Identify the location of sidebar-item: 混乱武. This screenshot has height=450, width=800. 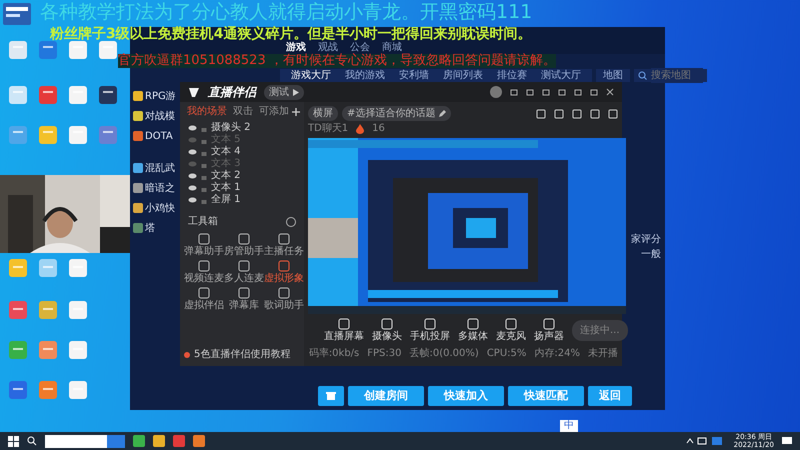
(160, 168).